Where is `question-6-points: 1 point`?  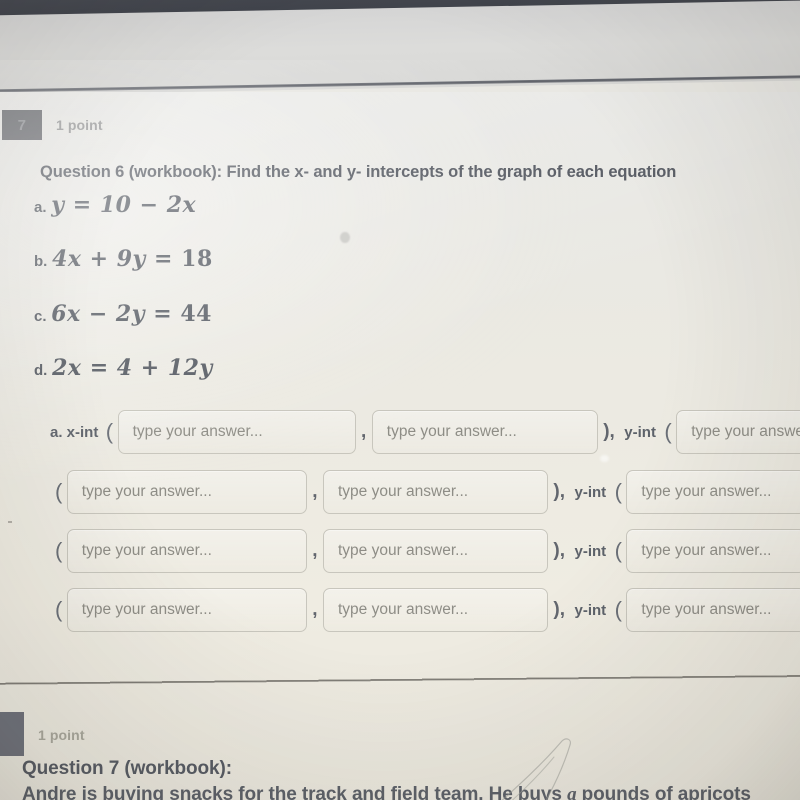 question-6-points: 1 point is located at coordinates (79, 125).